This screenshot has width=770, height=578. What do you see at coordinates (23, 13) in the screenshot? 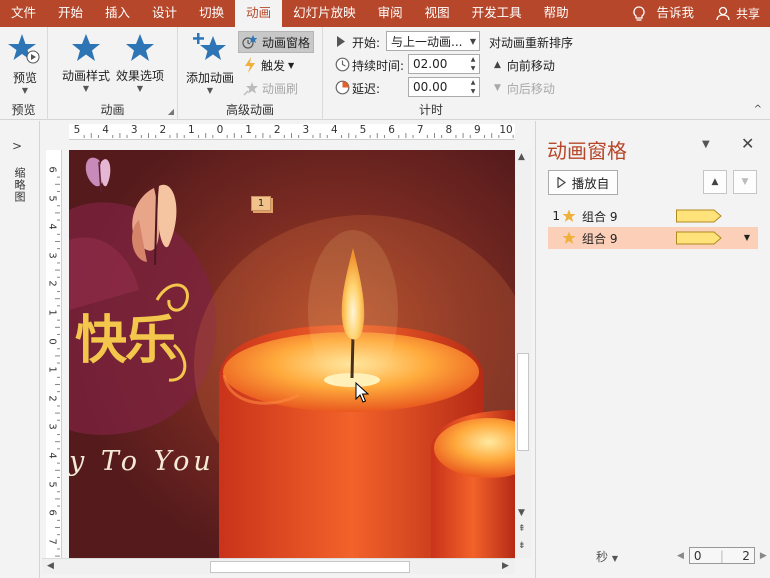
I see `tab-file: 文件` at bounding box center [23, 13].